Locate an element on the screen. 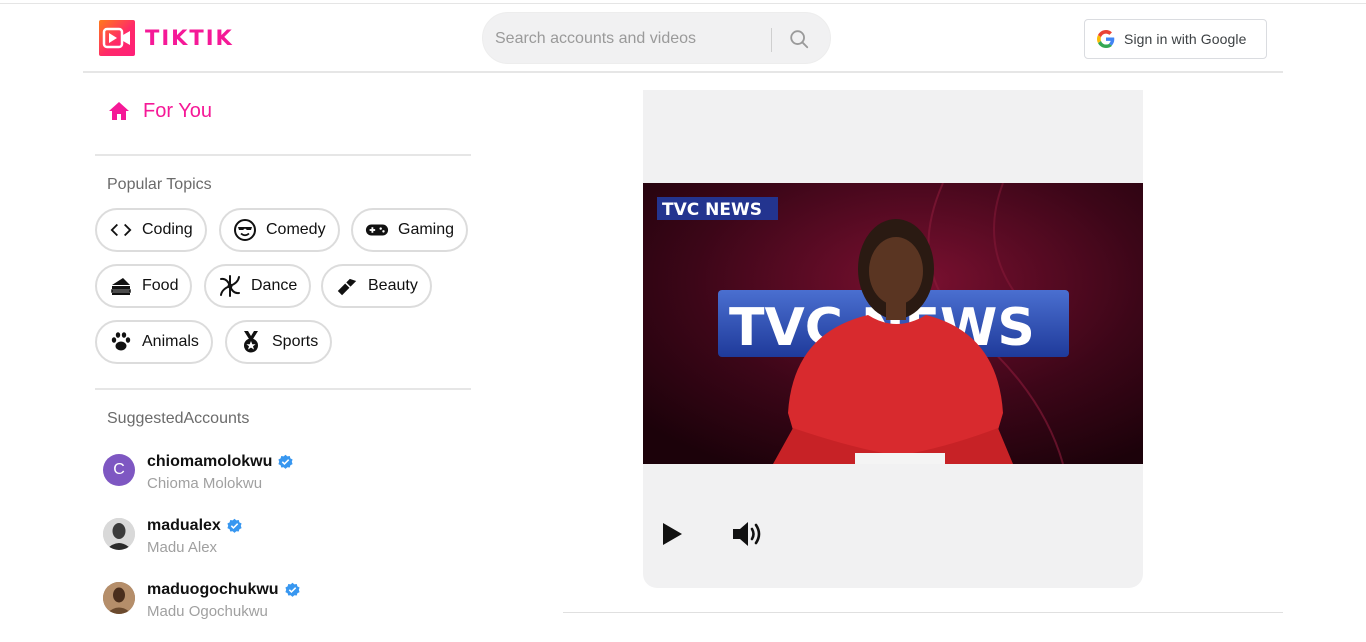  topic-label: Dance is located at coordinates (274, 285).